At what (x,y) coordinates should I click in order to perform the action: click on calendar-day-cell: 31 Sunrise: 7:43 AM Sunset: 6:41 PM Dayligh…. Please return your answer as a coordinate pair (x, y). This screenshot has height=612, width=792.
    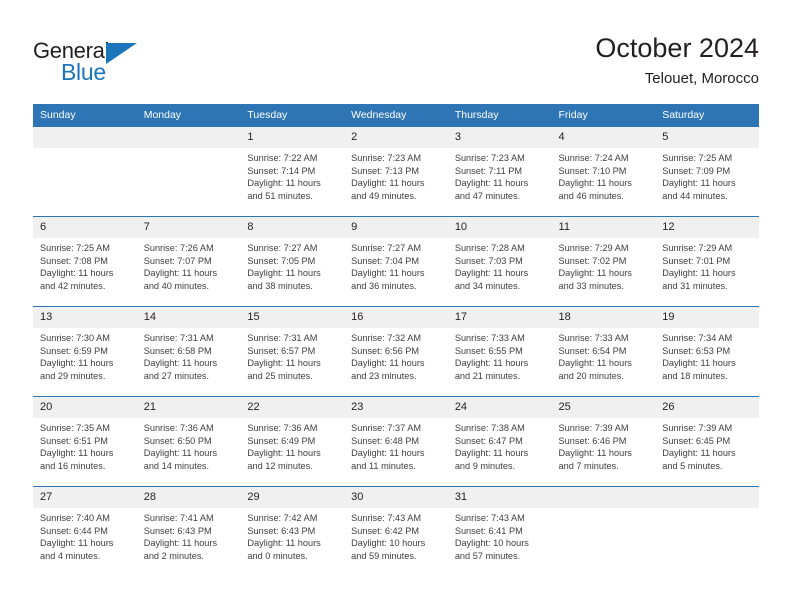
    Looking at the image, I should click on (499, 531).